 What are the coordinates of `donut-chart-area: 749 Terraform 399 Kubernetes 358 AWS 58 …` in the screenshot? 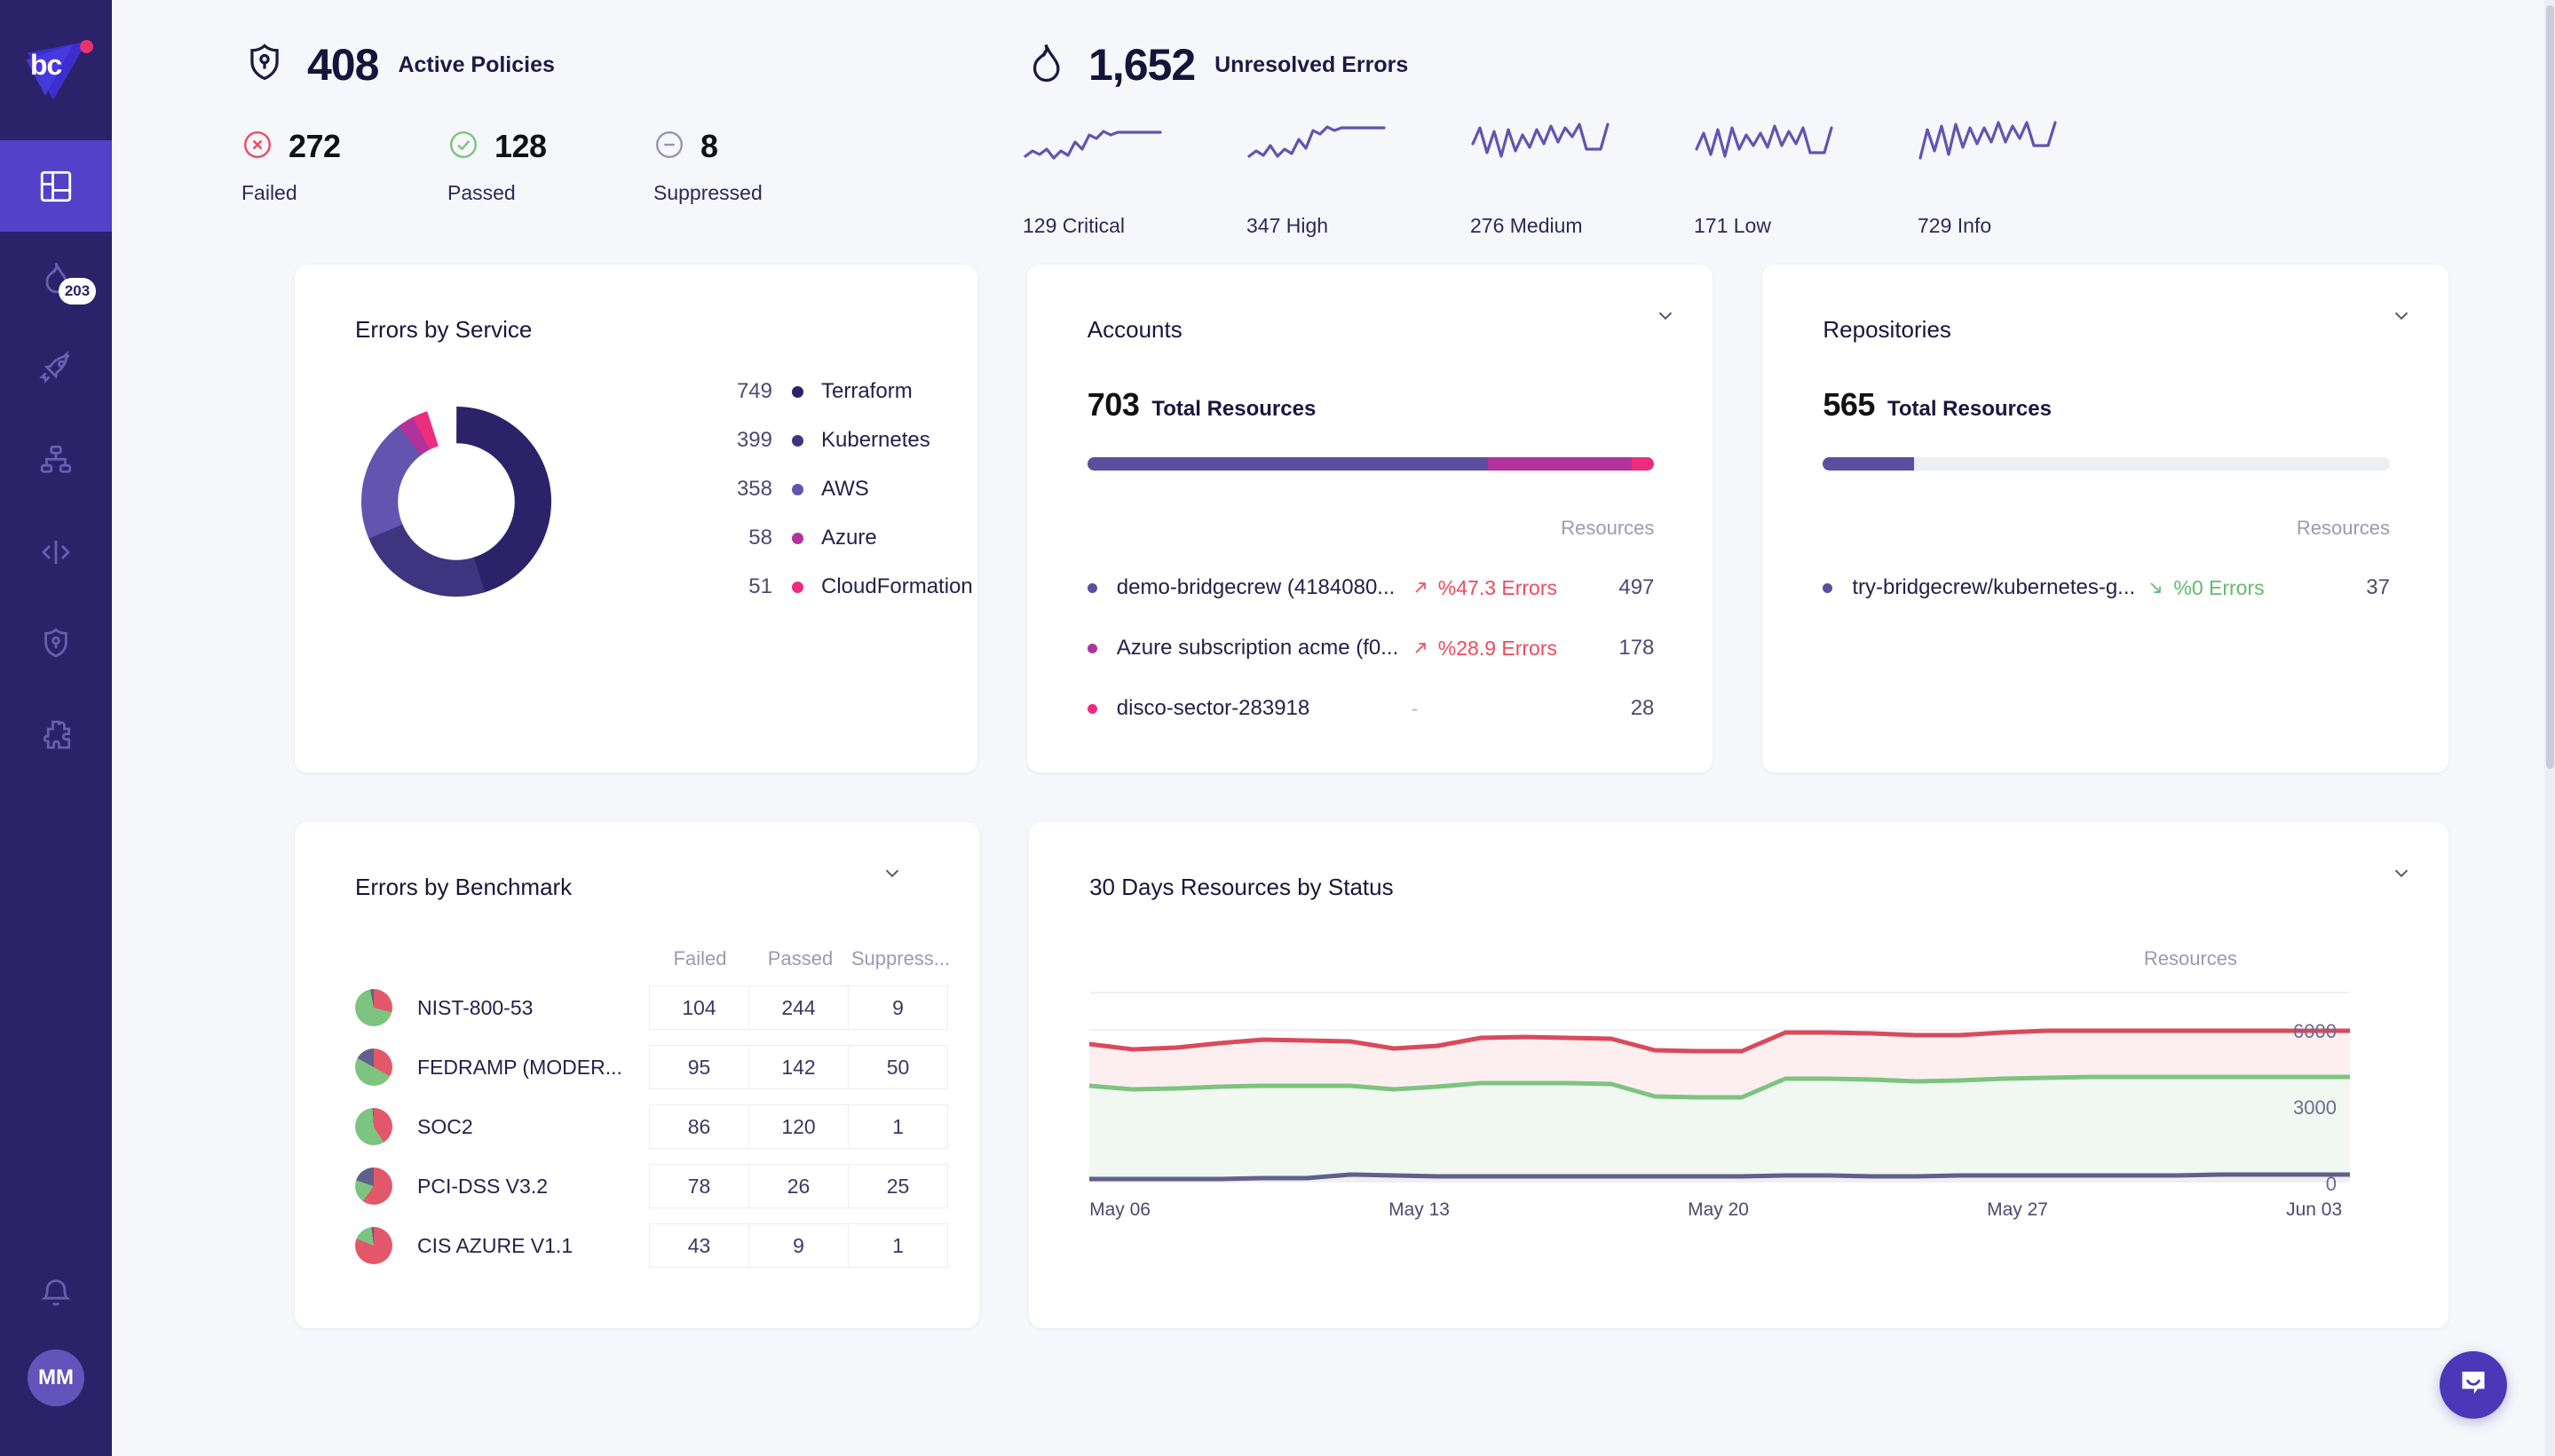 It's located at (666, 501).